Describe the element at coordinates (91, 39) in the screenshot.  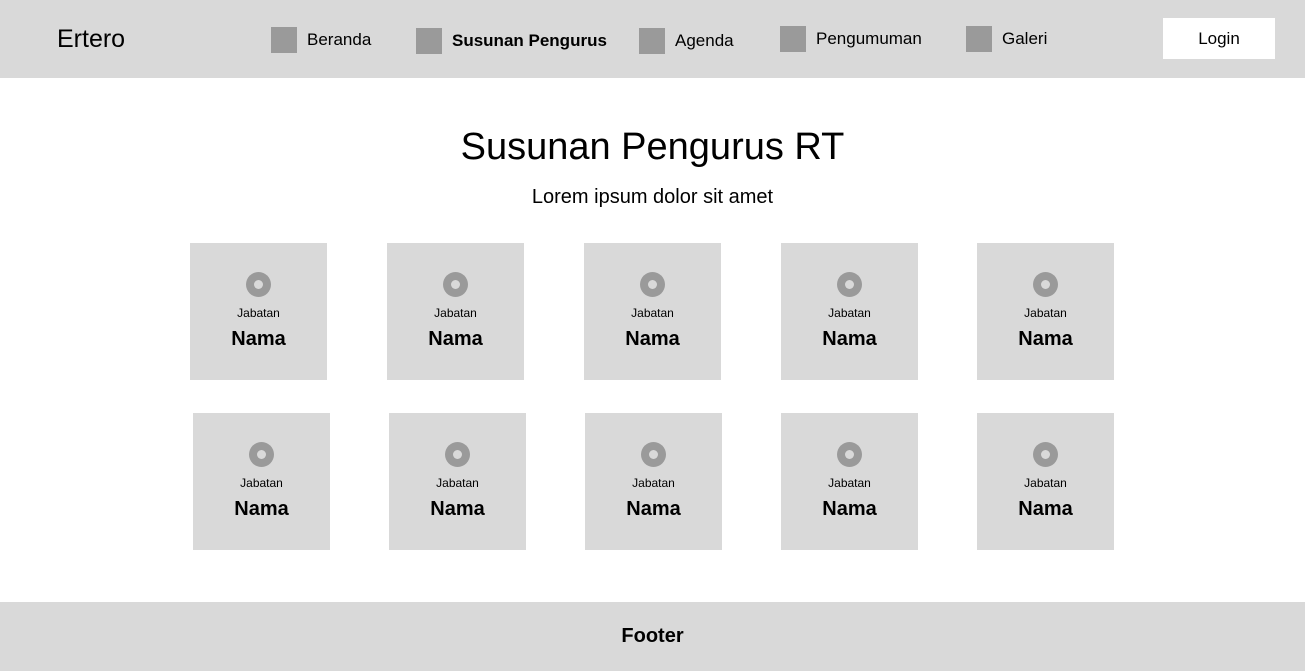
I see `brand-logo: Ertero` at that location.